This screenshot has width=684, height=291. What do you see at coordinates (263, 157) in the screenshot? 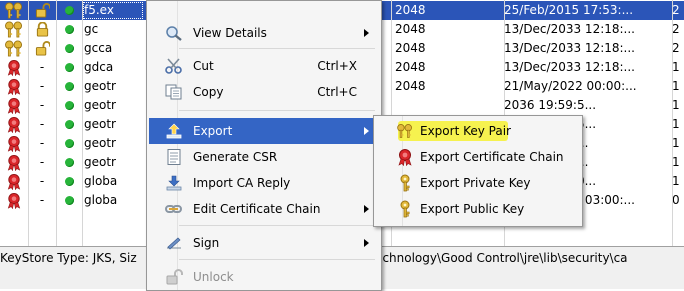
I see `menu-item-generate-csr: Generate CSR` at bounding box center [263, 157].